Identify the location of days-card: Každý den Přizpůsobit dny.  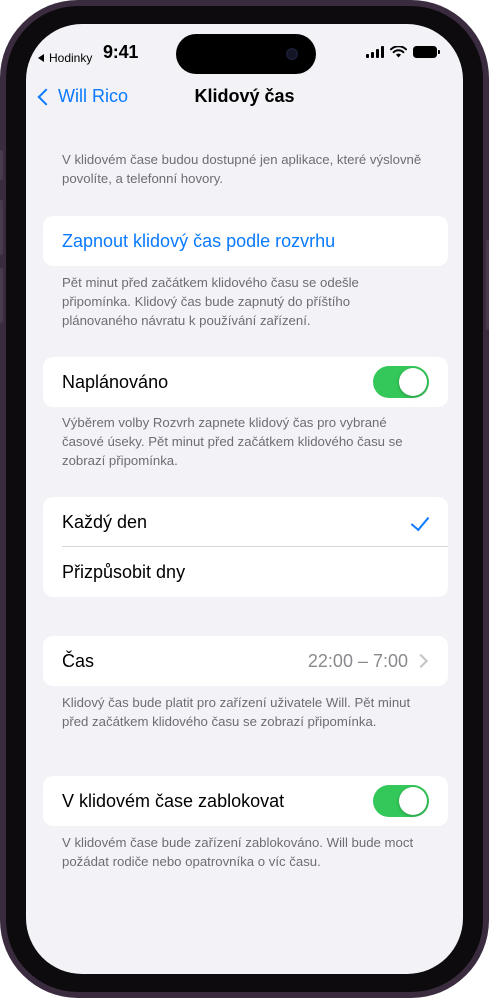
(245, 547).